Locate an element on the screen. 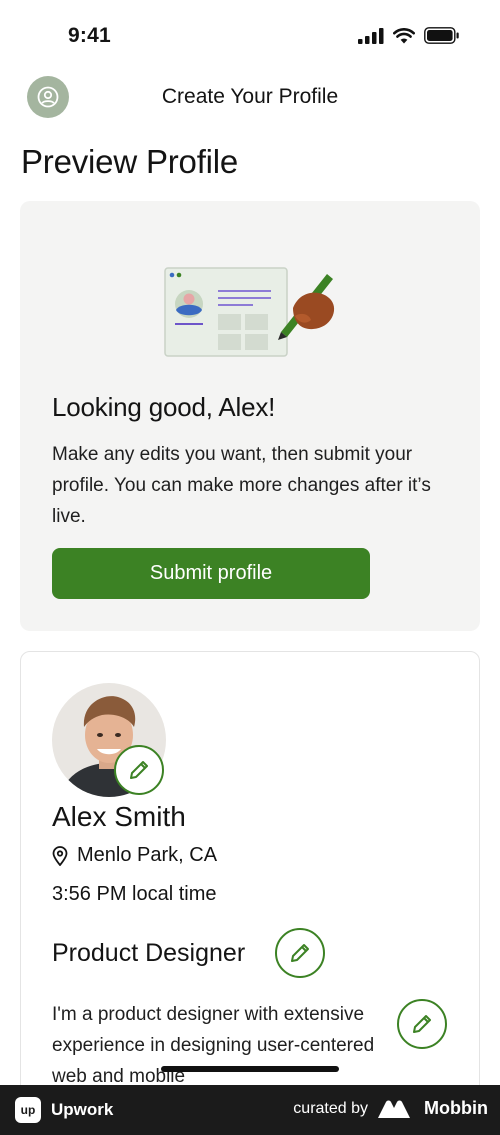  signal-icon is located at coordinates (371, 35).